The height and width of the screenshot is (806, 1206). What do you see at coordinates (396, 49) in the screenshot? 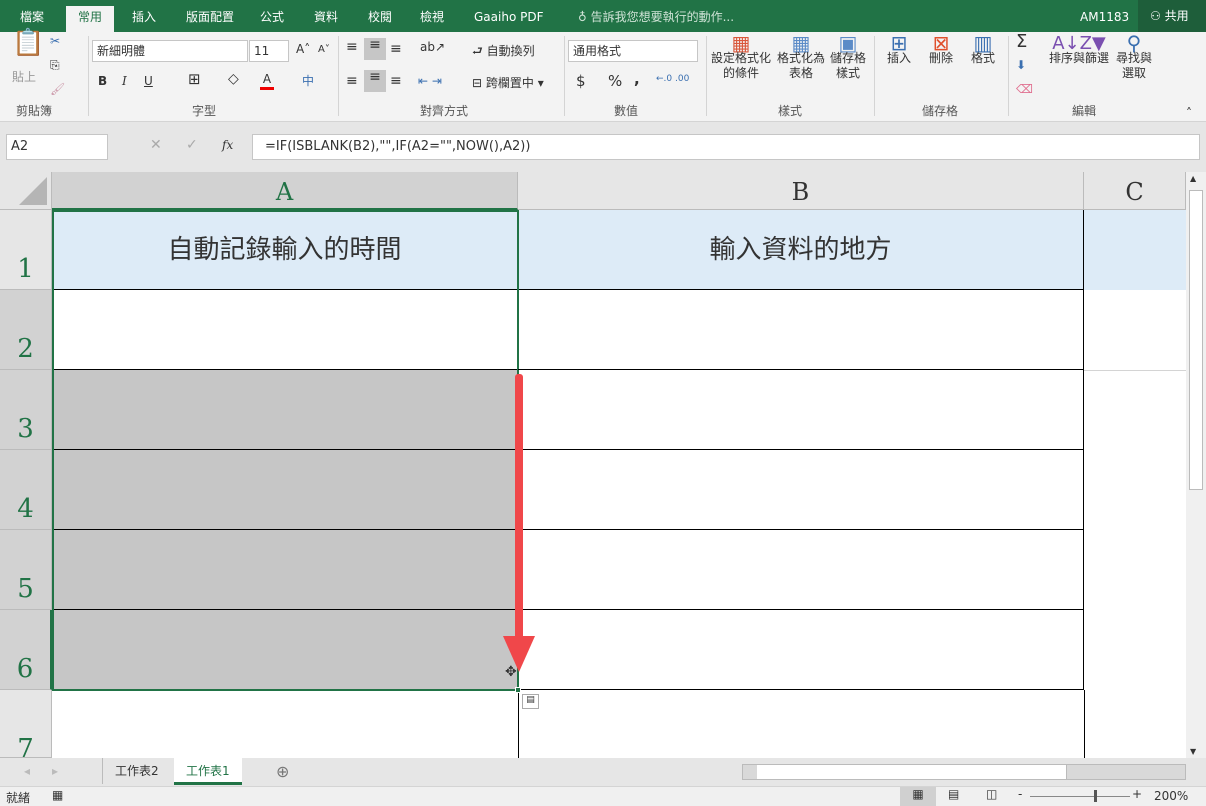
I see `align-bottom-icon: ≡` at bounding box center [396, 49].